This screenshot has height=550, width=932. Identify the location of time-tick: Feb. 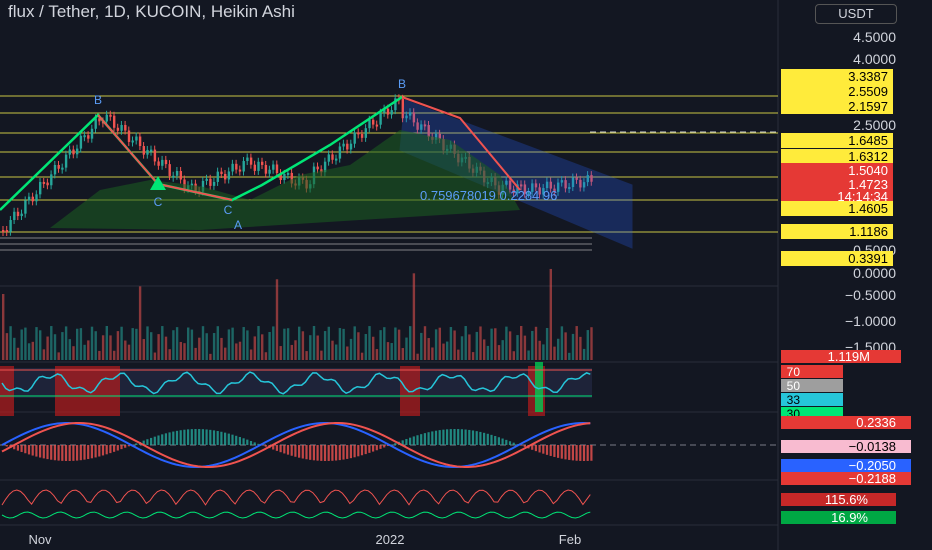
(570, 539).